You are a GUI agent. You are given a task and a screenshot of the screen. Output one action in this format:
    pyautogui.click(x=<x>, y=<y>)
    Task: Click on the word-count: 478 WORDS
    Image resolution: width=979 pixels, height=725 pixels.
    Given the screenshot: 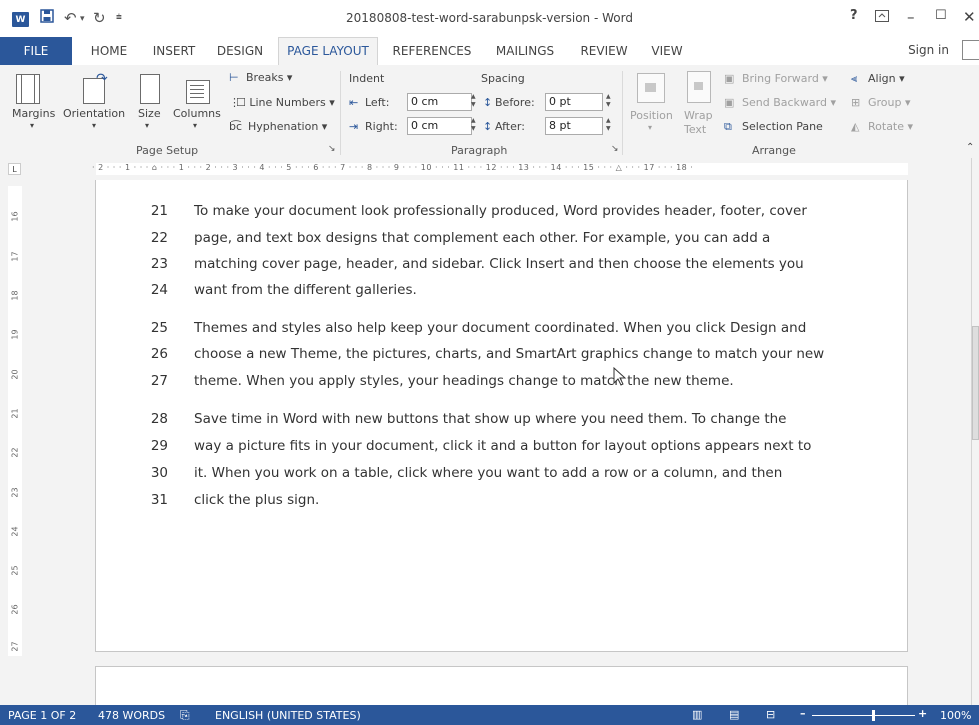 What is the action you would take?
    pyautogui.click(x=131, y=715)
    